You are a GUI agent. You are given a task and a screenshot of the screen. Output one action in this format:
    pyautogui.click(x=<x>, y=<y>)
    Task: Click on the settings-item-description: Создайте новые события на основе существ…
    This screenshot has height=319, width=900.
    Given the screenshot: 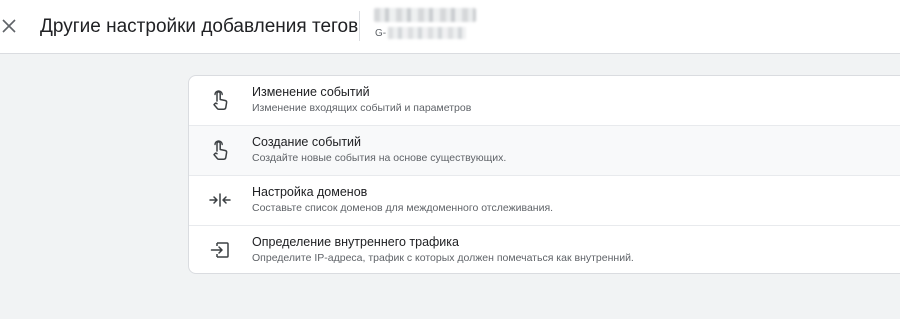 What is the action you would take?
    pyautogui.click(x=379, y=158)
    